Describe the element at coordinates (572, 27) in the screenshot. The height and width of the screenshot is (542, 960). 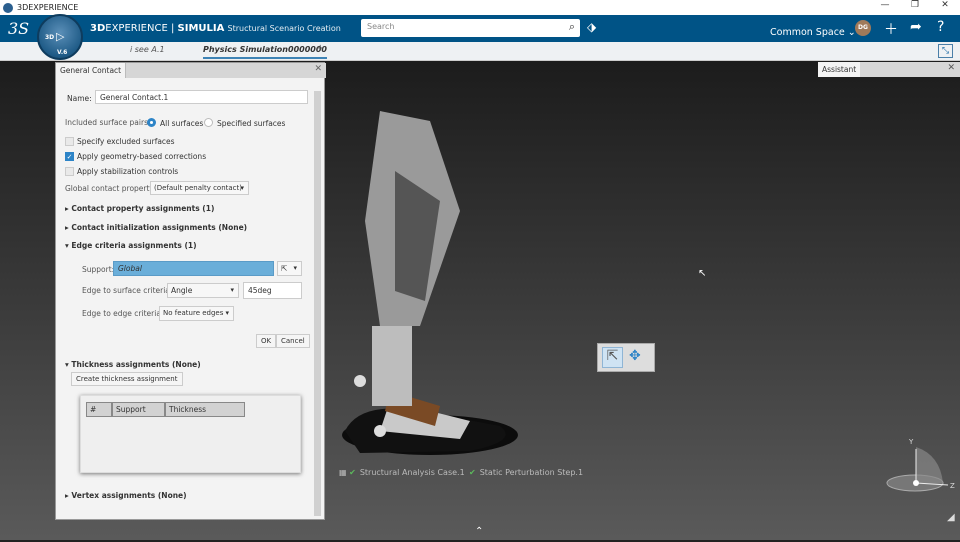
I see `search-icon: ⌕` at that location.